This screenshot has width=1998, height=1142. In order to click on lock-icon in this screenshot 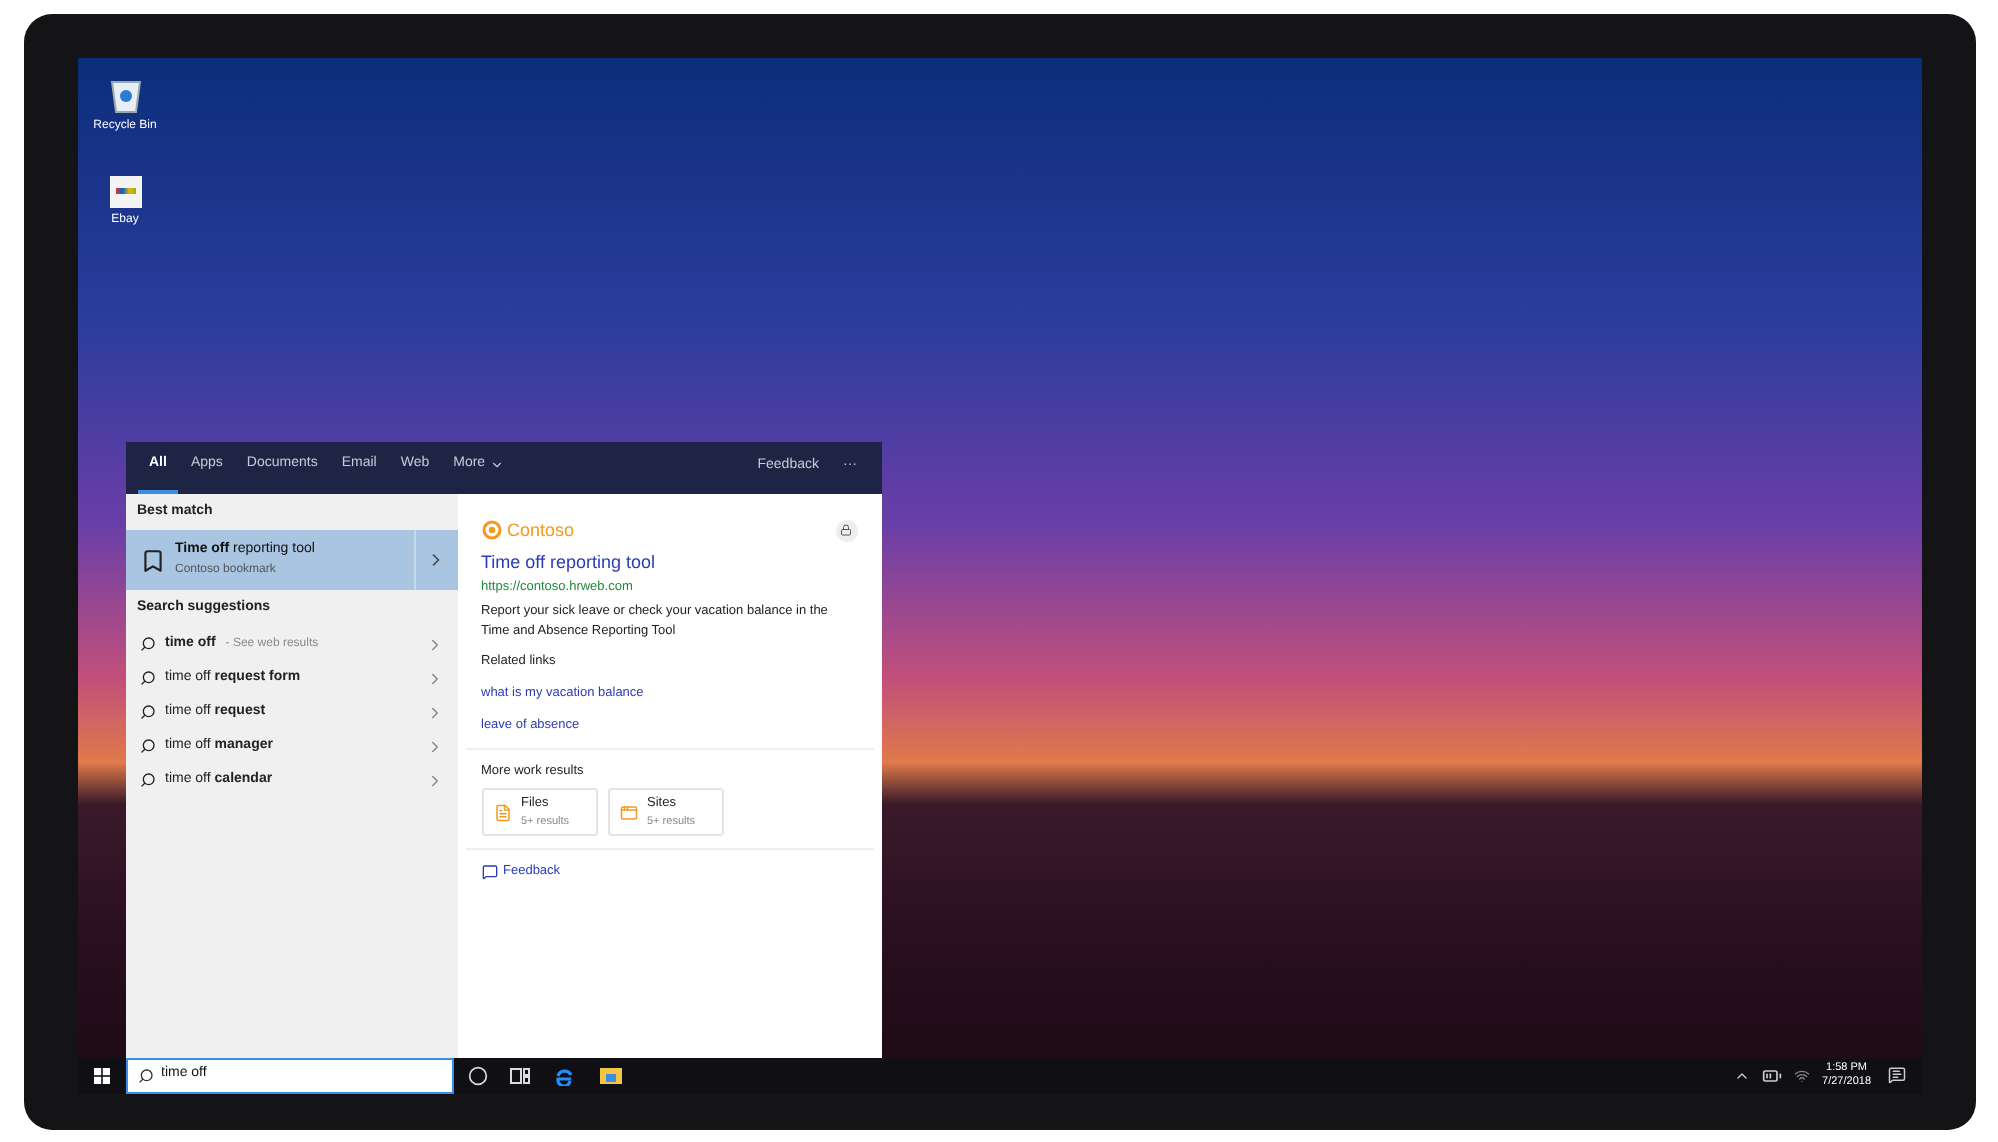, I will do `click(846, 530)`.